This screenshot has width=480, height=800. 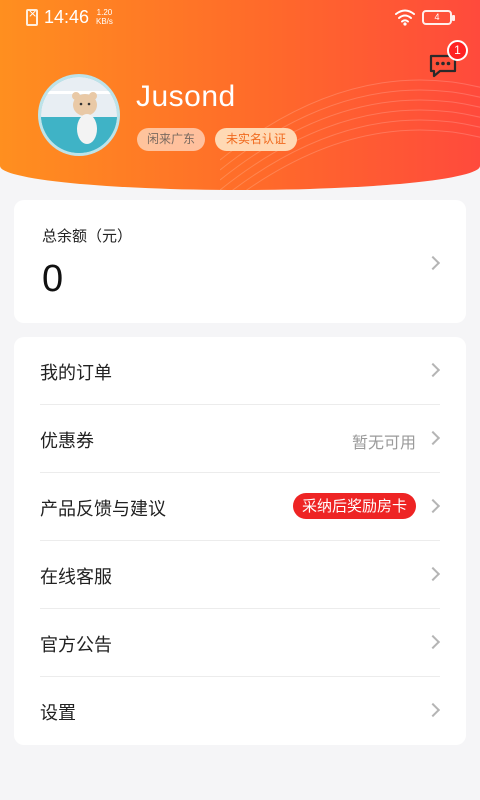 I want to click on menu-item-label: 官方公告, so click(x=76, y=645).